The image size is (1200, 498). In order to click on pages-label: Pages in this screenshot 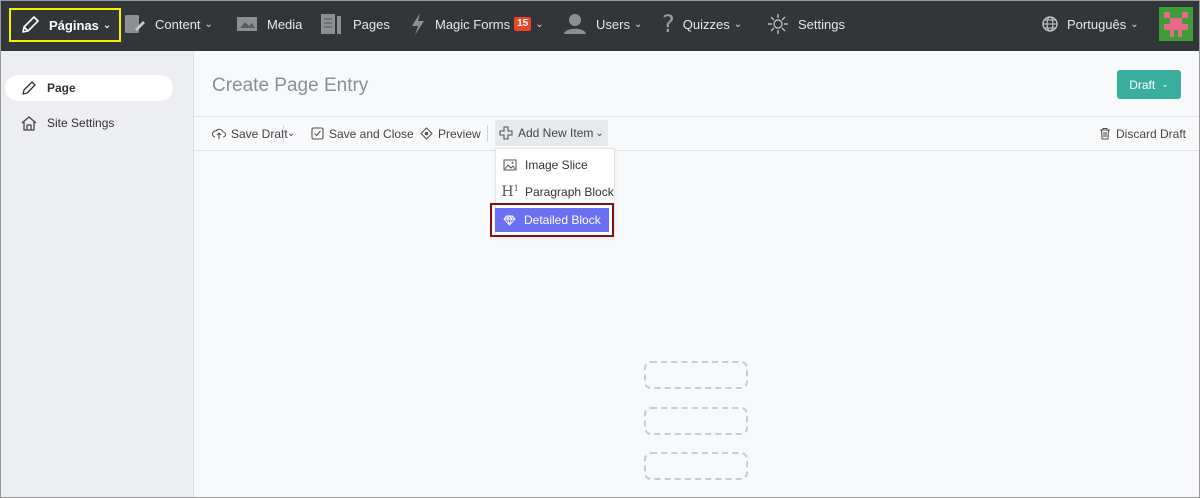, I will do `click(371, 24)`.